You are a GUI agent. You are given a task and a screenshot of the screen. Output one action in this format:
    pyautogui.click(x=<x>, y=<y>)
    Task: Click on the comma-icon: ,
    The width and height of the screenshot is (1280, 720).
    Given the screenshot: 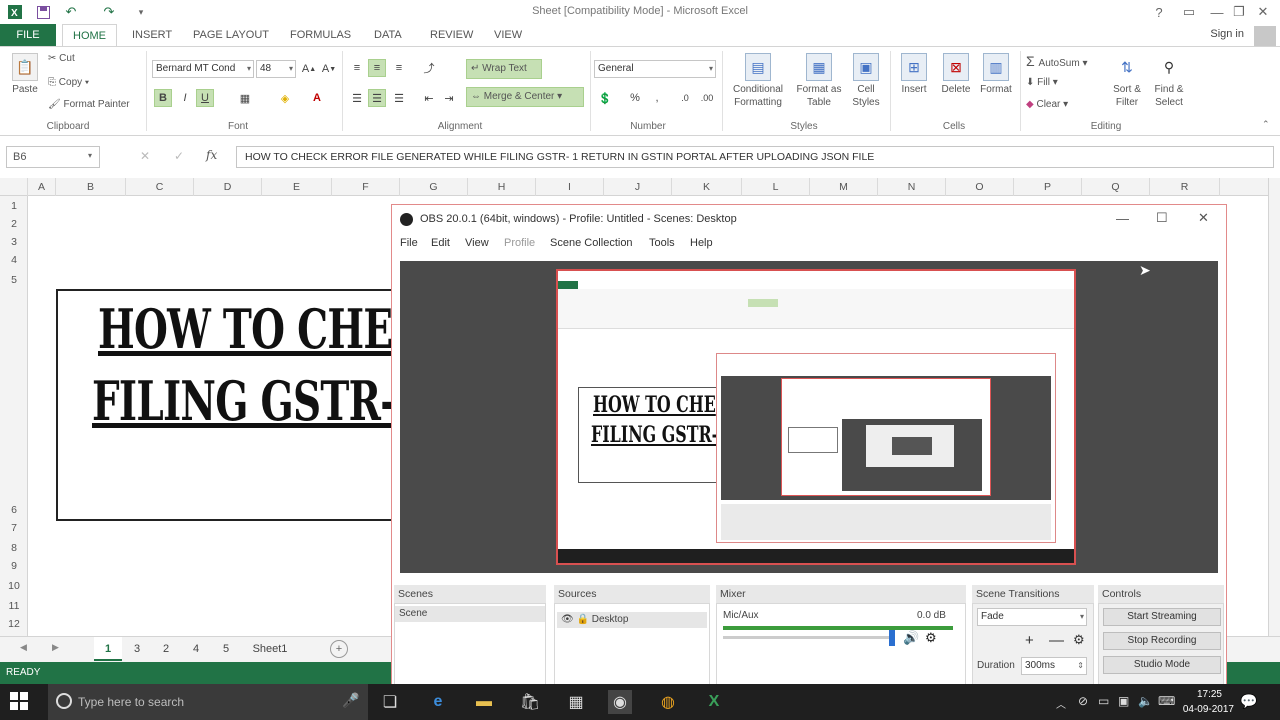 What is the action you would take?
    pyautogui.click(x=657, y=98)
    